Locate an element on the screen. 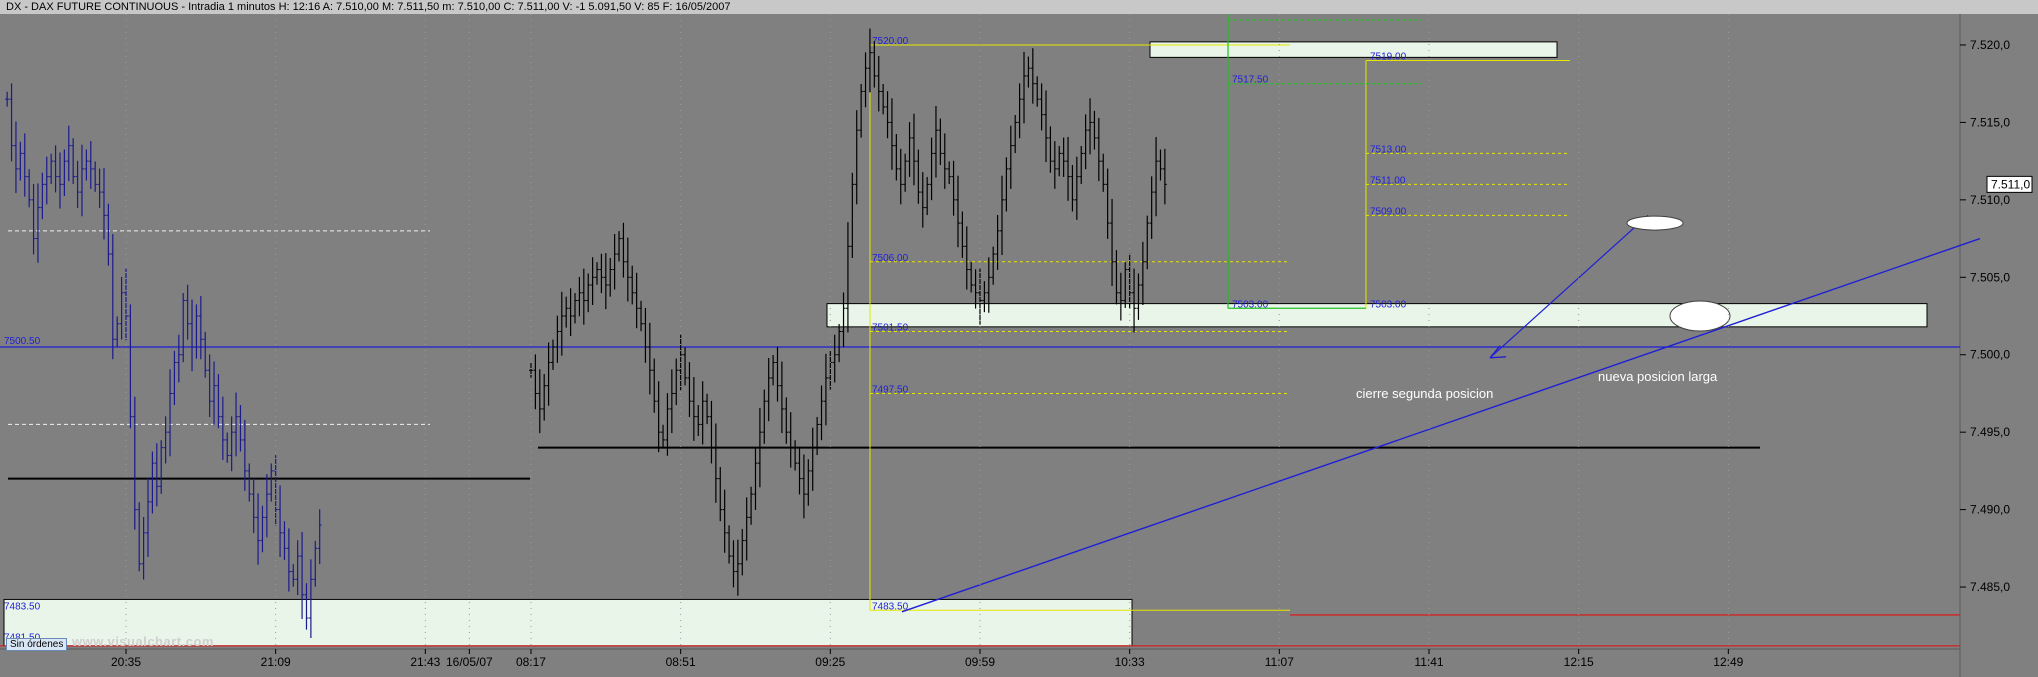  level-label-7513: 7513.00 is located at coordinates (1388, 149).